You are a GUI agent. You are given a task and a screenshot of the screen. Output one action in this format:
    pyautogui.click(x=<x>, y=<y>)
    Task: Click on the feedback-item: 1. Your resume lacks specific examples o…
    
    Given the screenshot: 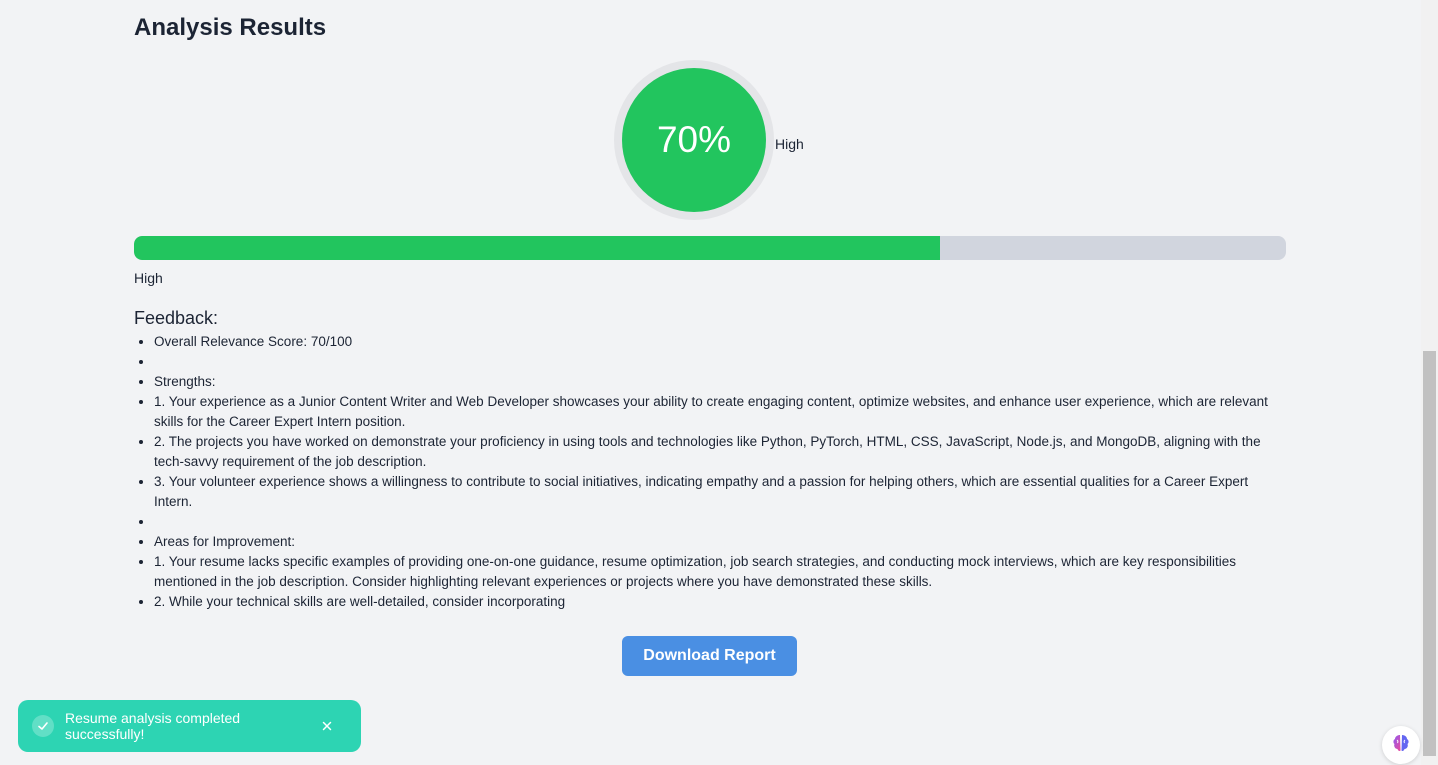 What is the action you would take?
    pyautogui.click(x=722, y=572)
    